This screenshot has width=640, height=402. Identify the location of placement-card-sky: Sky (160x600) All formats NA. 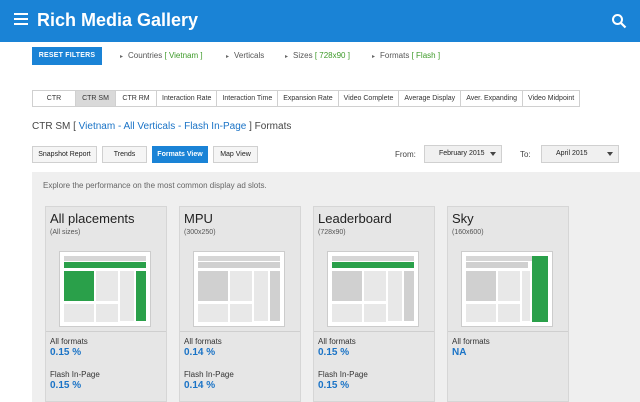
(508, 304).